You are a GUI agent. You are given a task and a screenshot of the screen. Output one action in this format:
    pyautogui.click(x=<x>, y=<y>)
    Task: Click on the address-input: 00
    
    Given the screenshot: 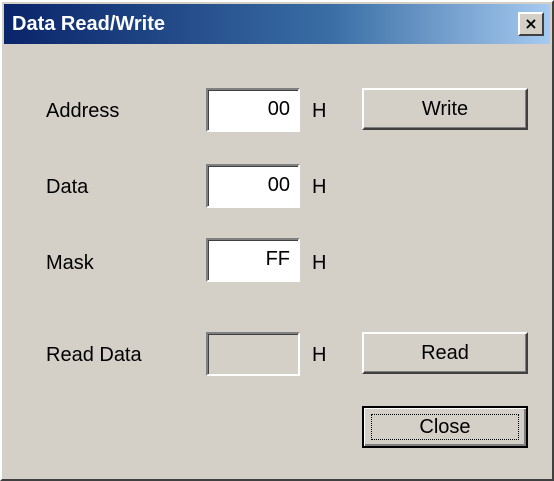 What is the action you would take?
    pyautogui.click(x=253, y=110)
    